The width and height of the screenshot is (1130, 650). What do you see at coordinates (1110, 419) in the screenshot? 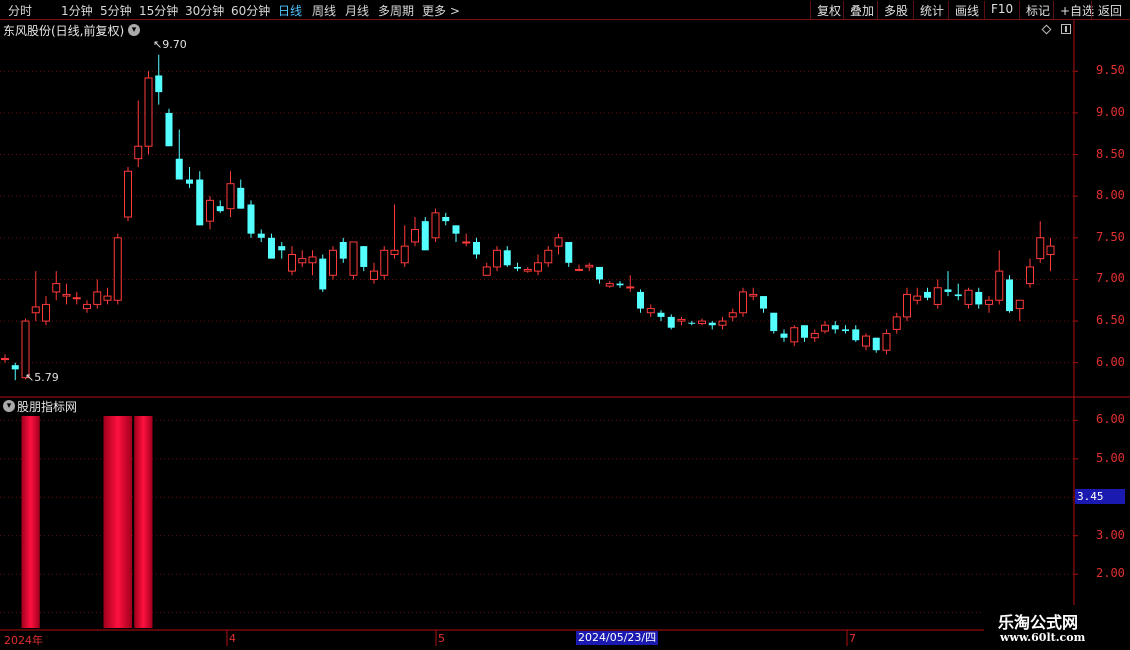
I see `indicator-tick-label: 6.00` at bounding box center [1110, 419].